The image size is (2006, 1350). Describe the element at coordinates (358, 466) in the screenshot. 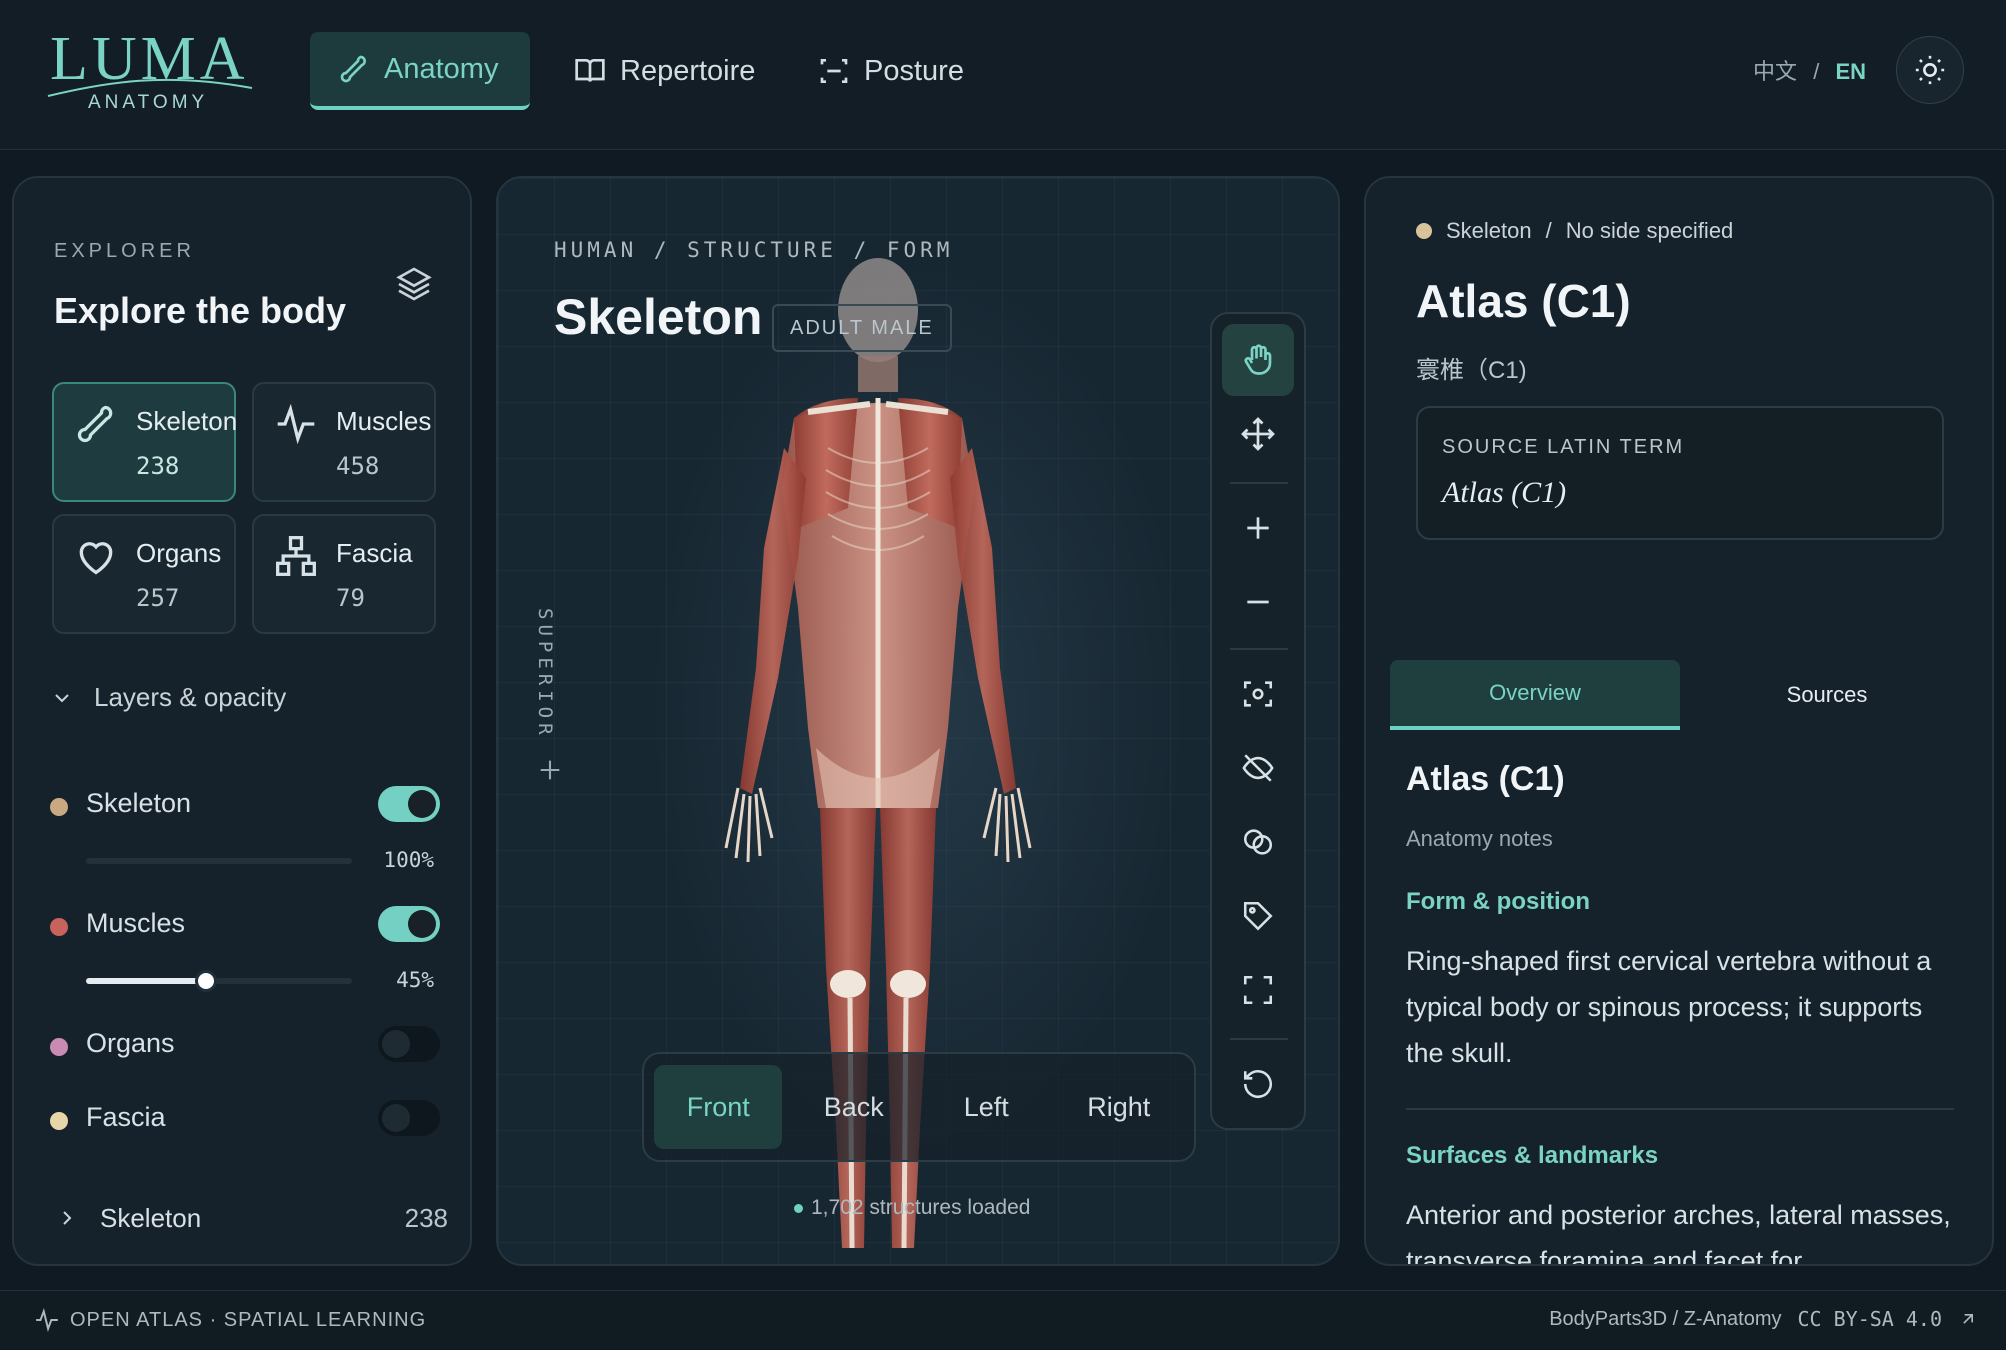

I see `category-count: 458` at that location.